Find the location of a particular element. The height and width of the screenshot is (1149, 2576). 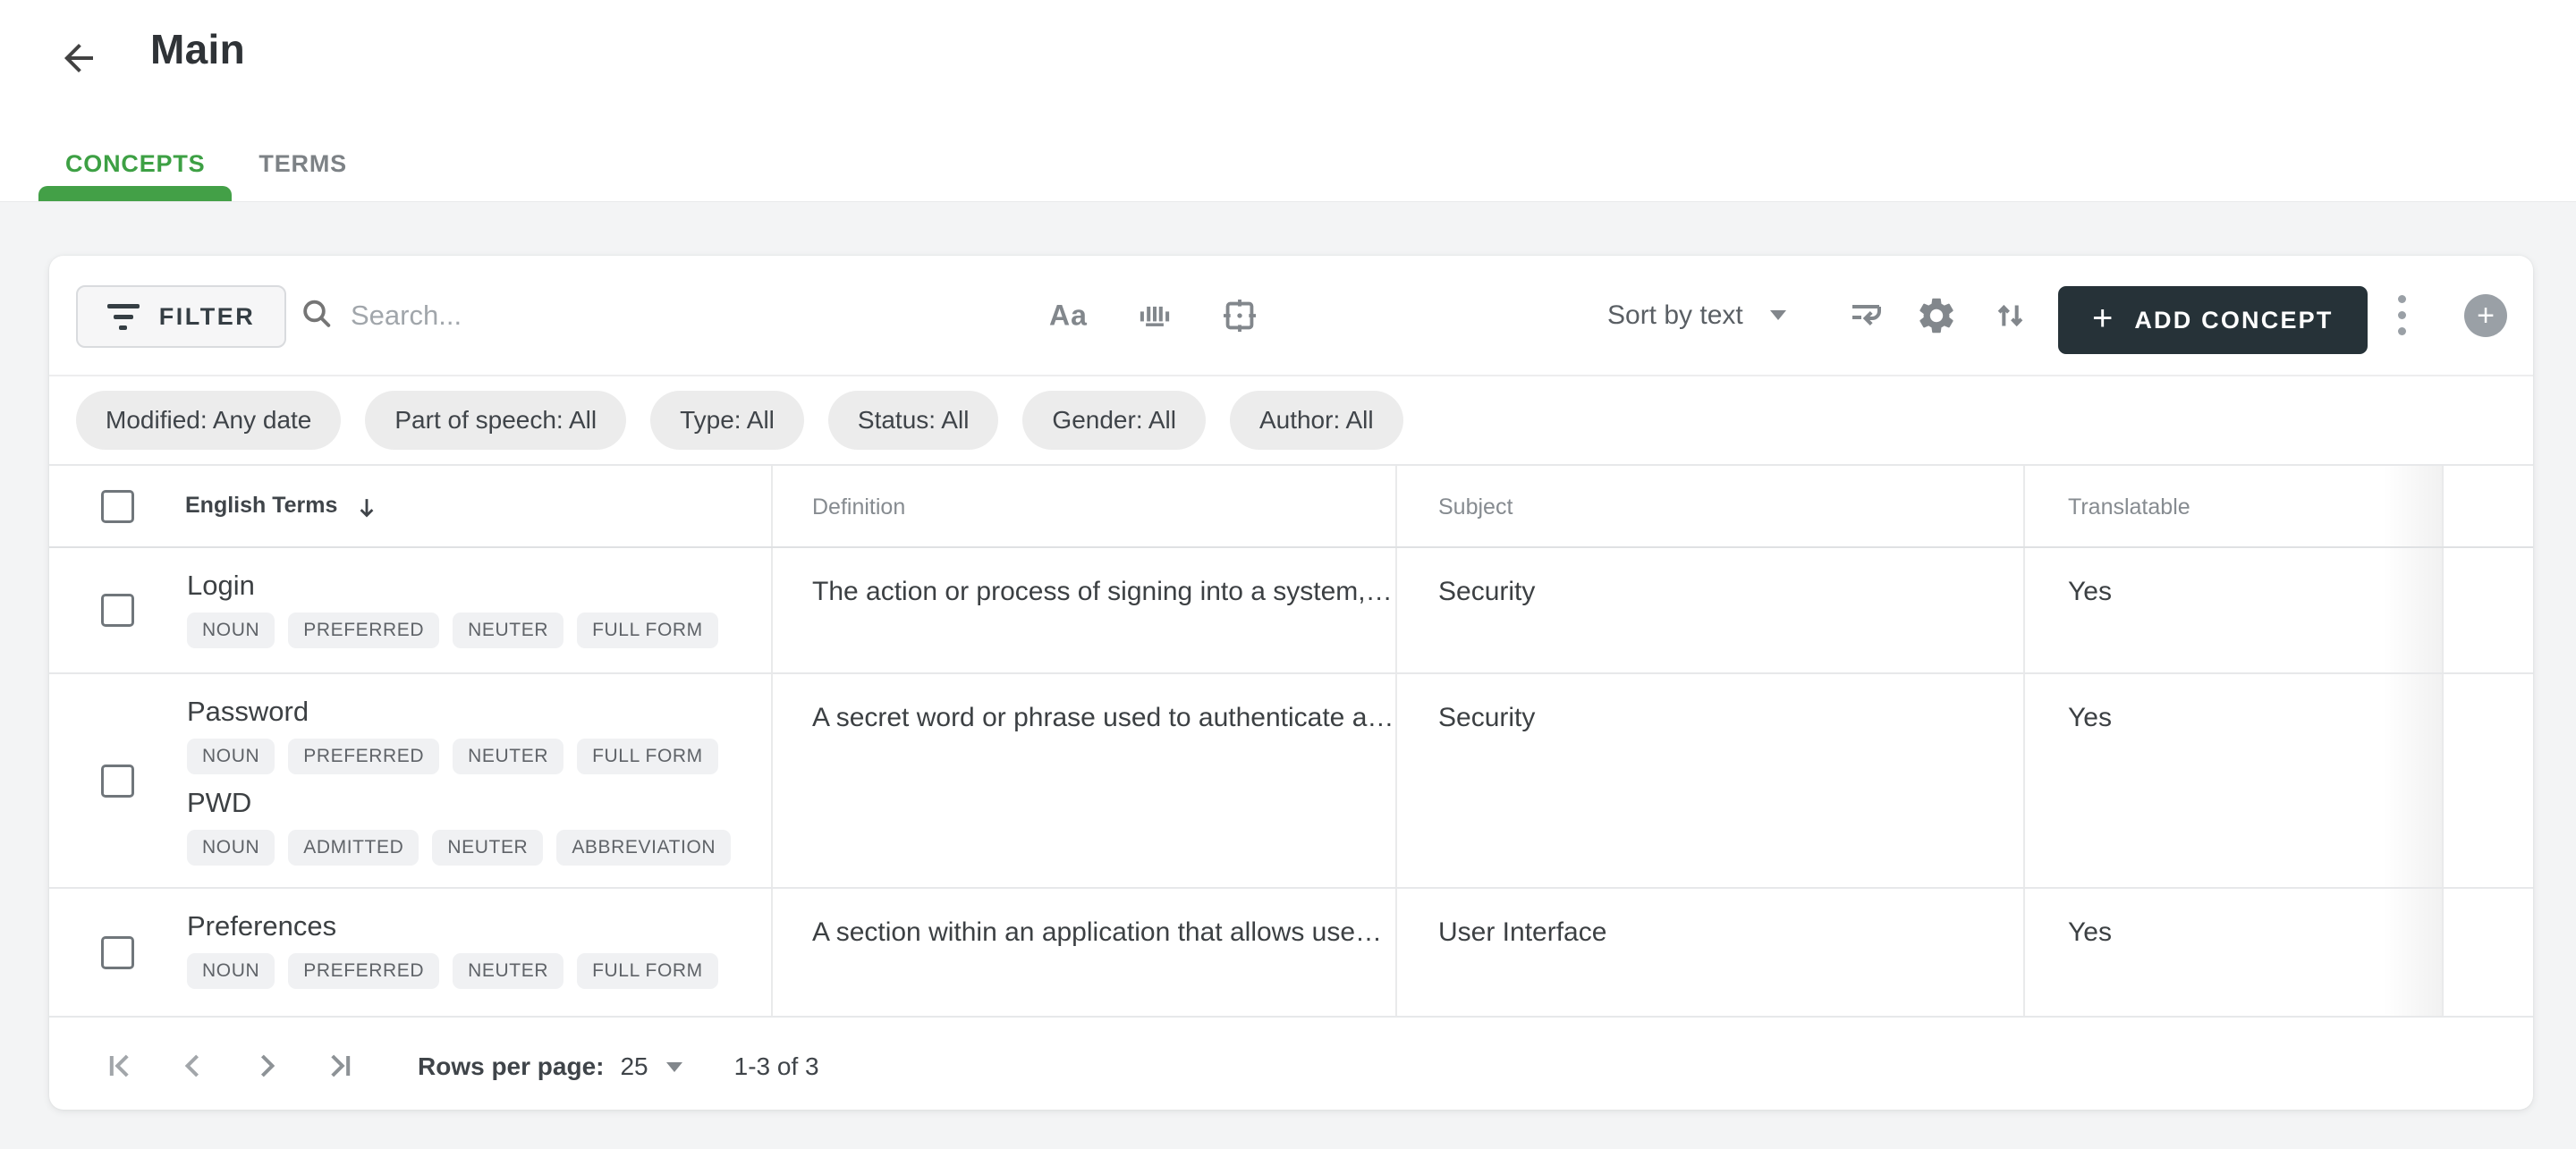

next-page-button is located at coordinates (266, 1067).